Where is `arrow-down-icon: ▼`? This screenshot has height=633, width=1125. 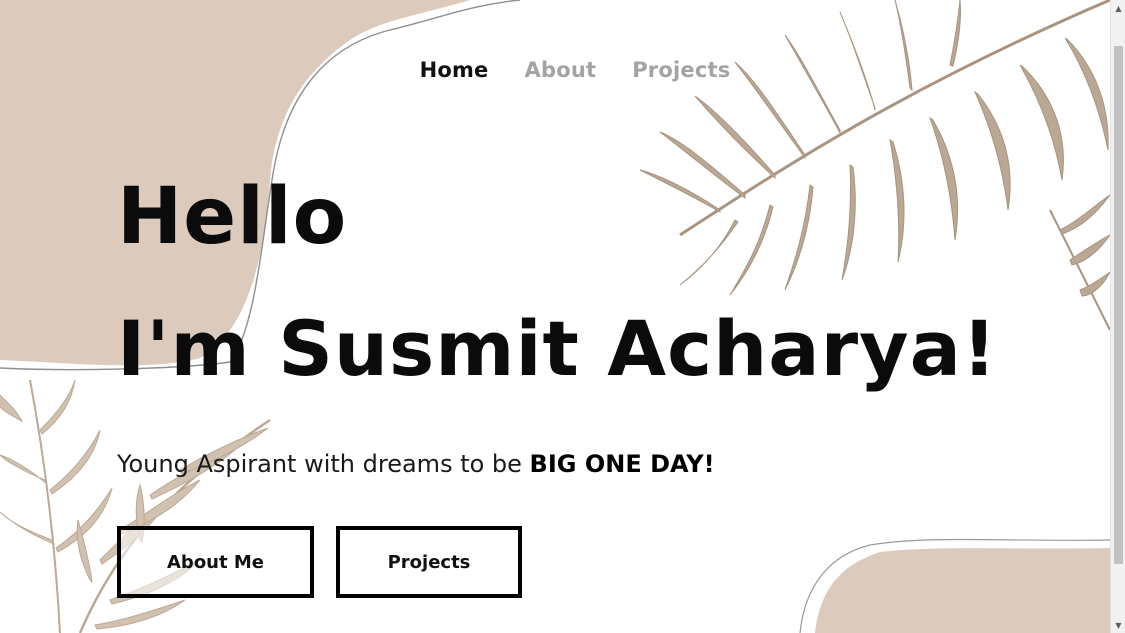 arrow-down-icon: ▼ is located at coordinates (1118, 625).